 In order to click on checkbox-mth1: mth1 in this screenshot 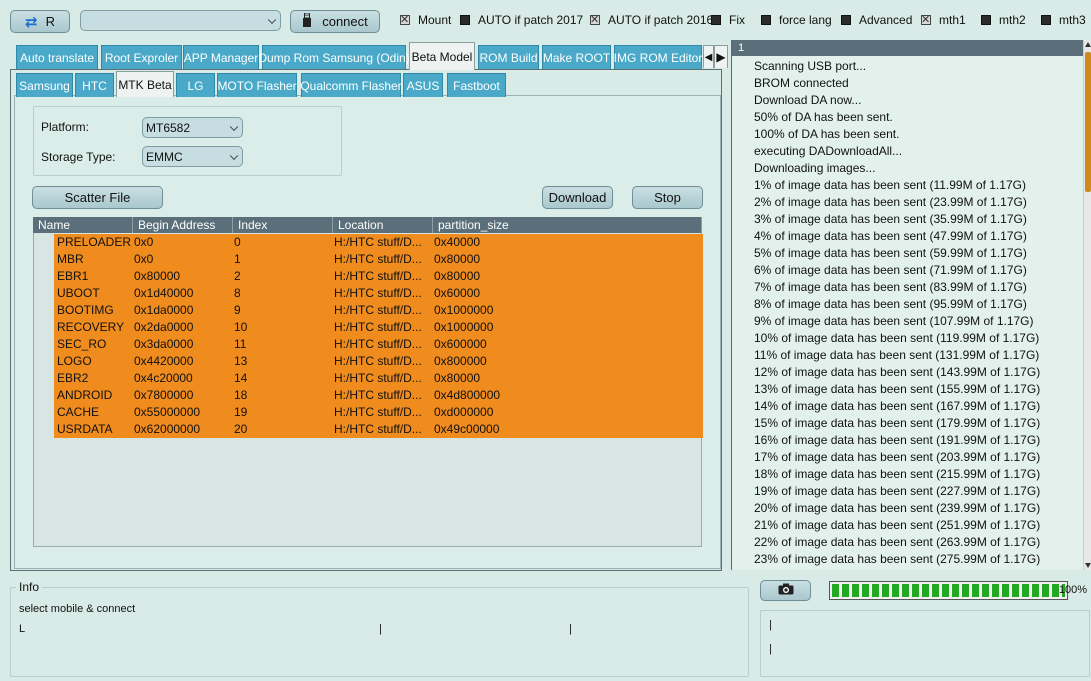, I will do `click(943, 20)`.